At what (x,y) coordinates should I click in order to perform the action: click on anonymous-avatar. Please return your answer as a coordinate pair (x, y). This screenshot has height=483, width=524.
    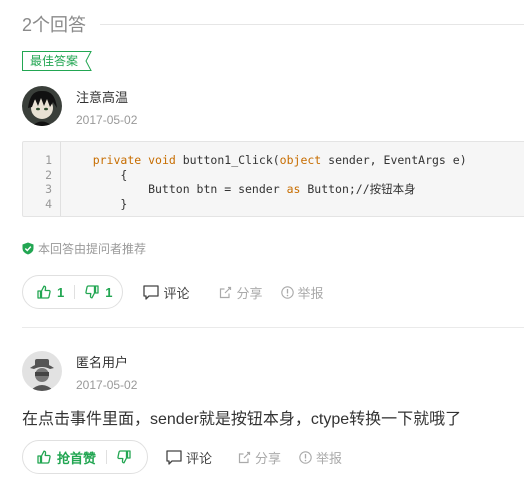
    Looking at the image, I should click on (42, 371).